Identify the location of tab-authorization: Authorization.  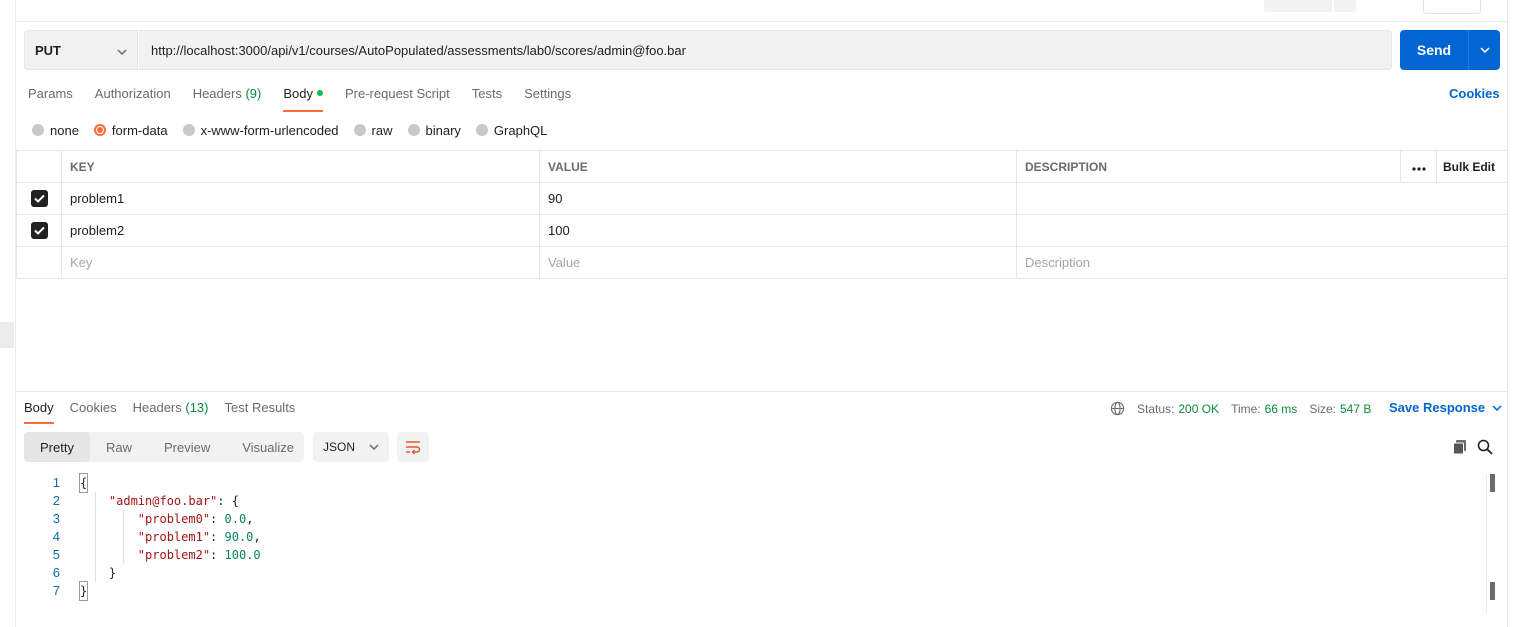
(133, 98).